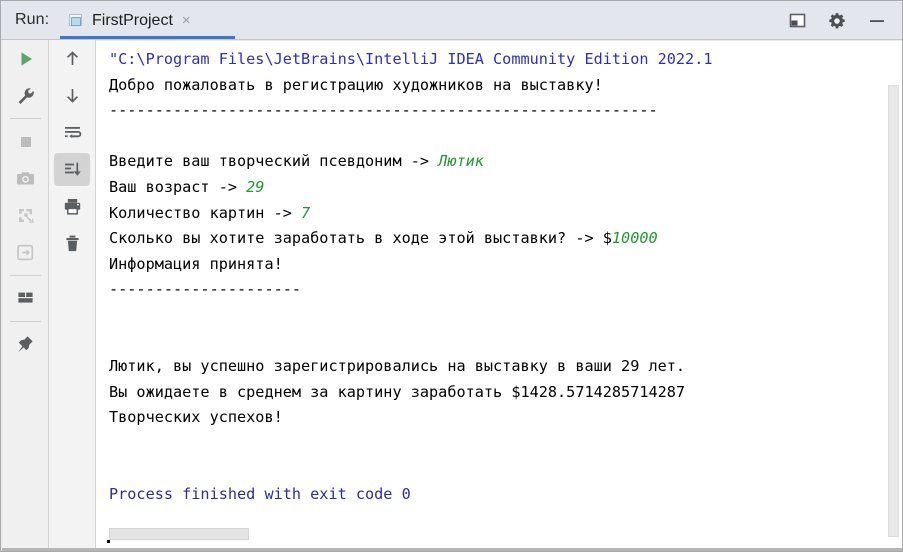 This screenshot has height=552, width=903. What do you see at coordinates (179, 534) in the screenshot?
I see `horizontal-scrollbar-thumb` at bounding box center [179, 534].